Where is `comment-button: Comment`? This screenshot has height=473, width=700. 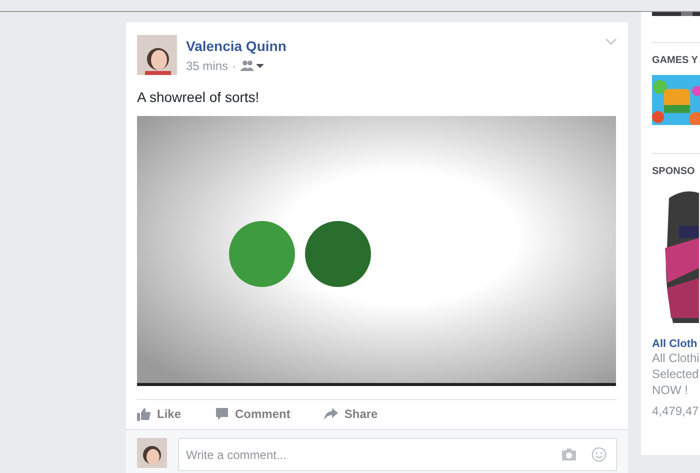
comment-button: Comment is located at coordinates (252, 414).